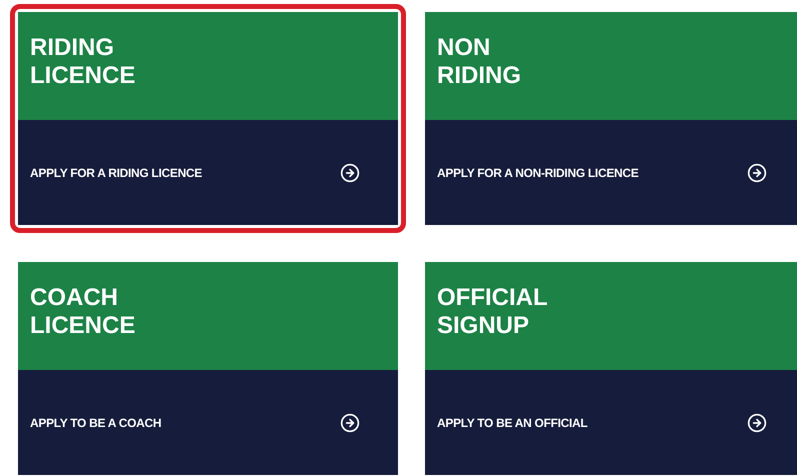  What do you see at coordinates (83, 312) in the screenshot?
I see `card-title: COACH LICENCE` at bounding box center [83, 312].